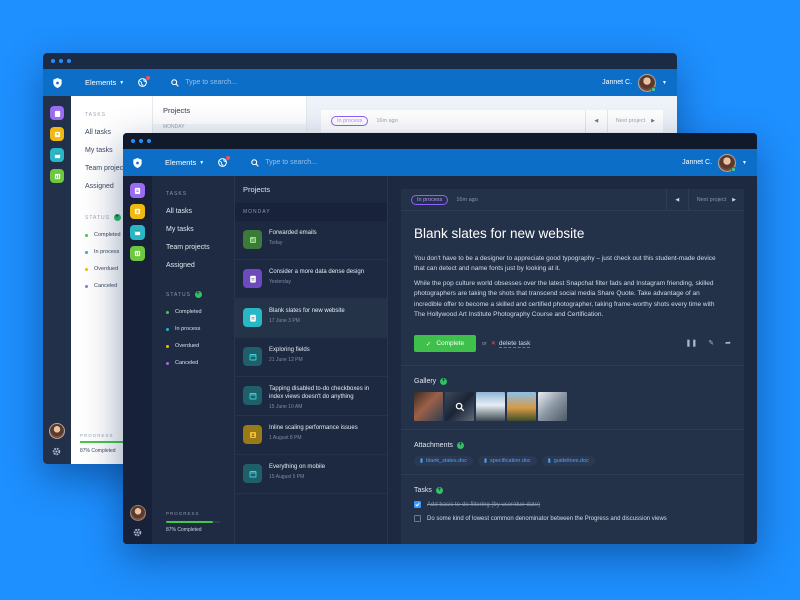 Image resolution: width=800 pixels, height=600 pixels. What do you see at coordinates (144, 81) in the screenshot?
I see `back-globe-button` at bounding box center [144, 81].